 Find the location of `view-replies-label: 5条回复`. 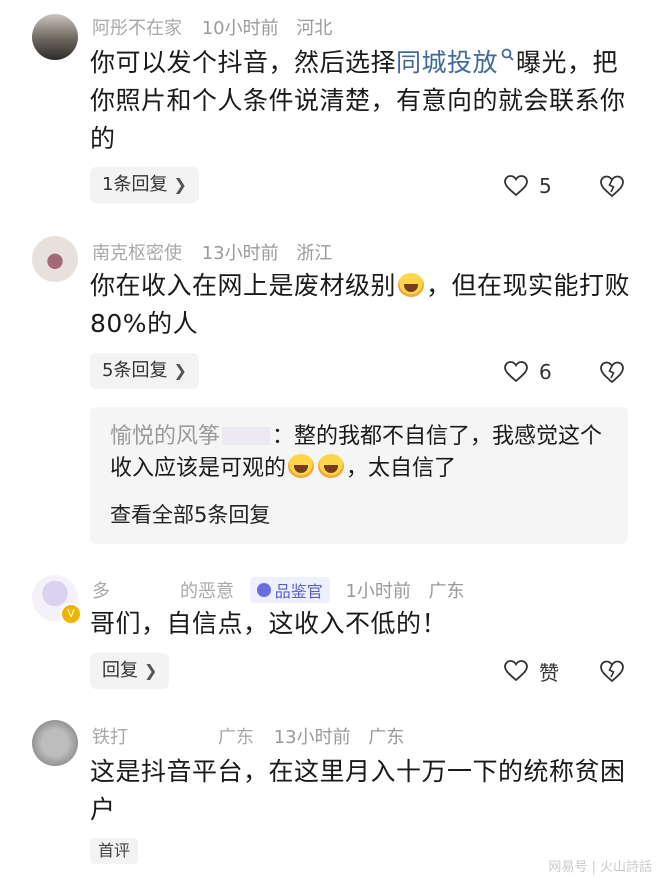

view-replies-label: 5条回复 is located at coordinates (135, 370).